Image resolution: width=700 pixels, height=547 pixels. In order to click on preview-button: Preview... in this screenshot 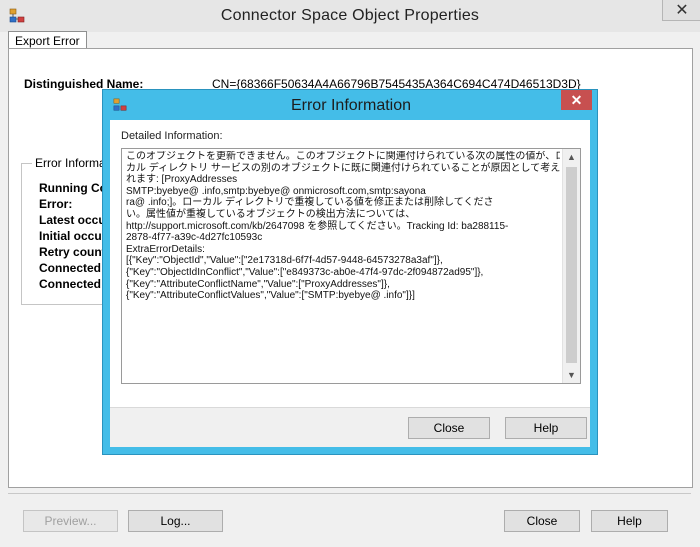, I will do `click(70, 521)`.